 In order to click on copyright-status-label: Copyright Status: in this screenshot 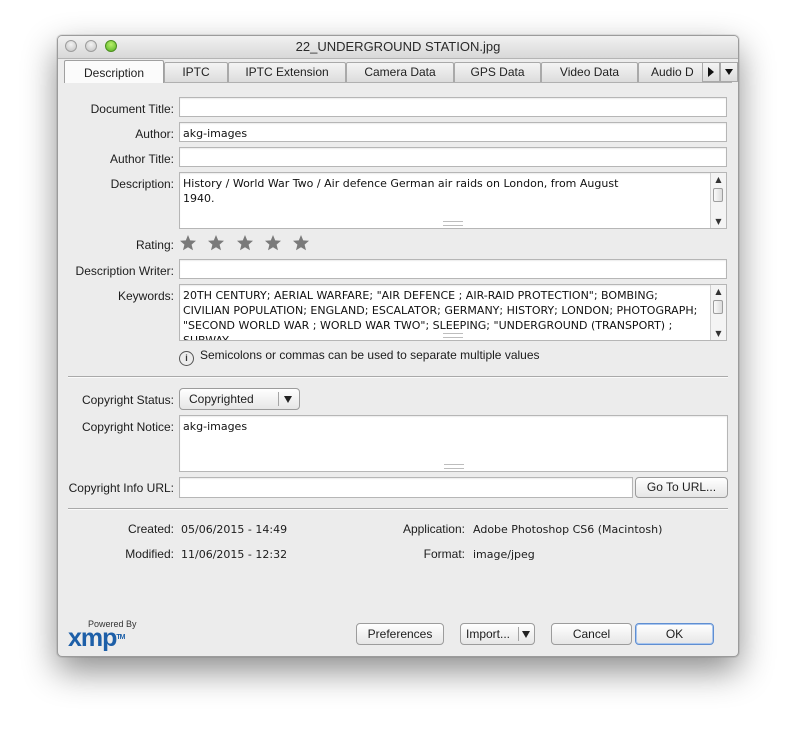, I will do `click(127, 400)`.